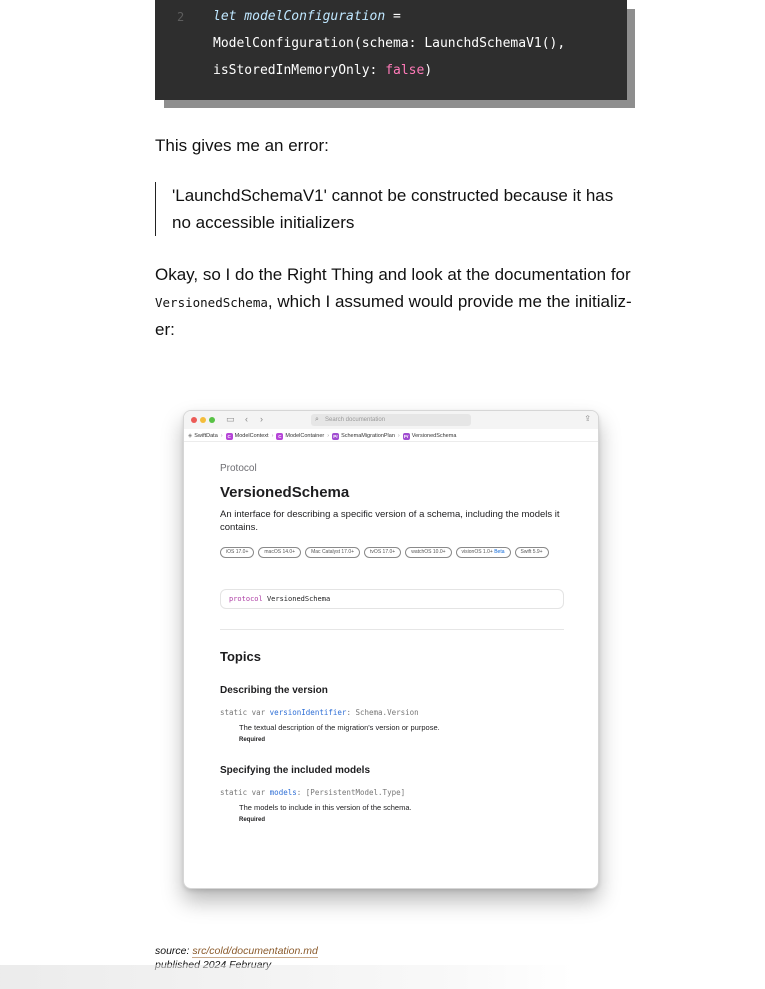 The width and height of the screenshot is (765, 989). What do you see at coordinates (368, 436) in the screenshot?
I see `breadcrumb-item: SchemaMigrationPlan` at bounding box center [368, 436].